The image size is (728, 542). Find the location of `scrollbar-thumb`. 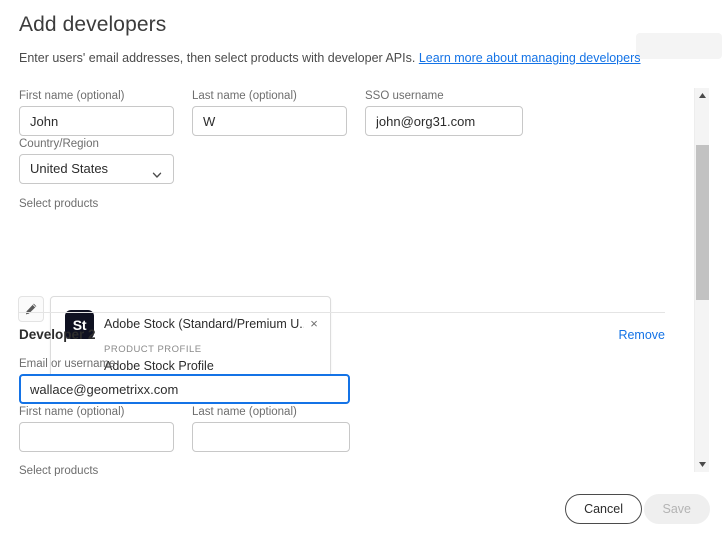

scrollbar-thumb is located at coordinates (702, 222).